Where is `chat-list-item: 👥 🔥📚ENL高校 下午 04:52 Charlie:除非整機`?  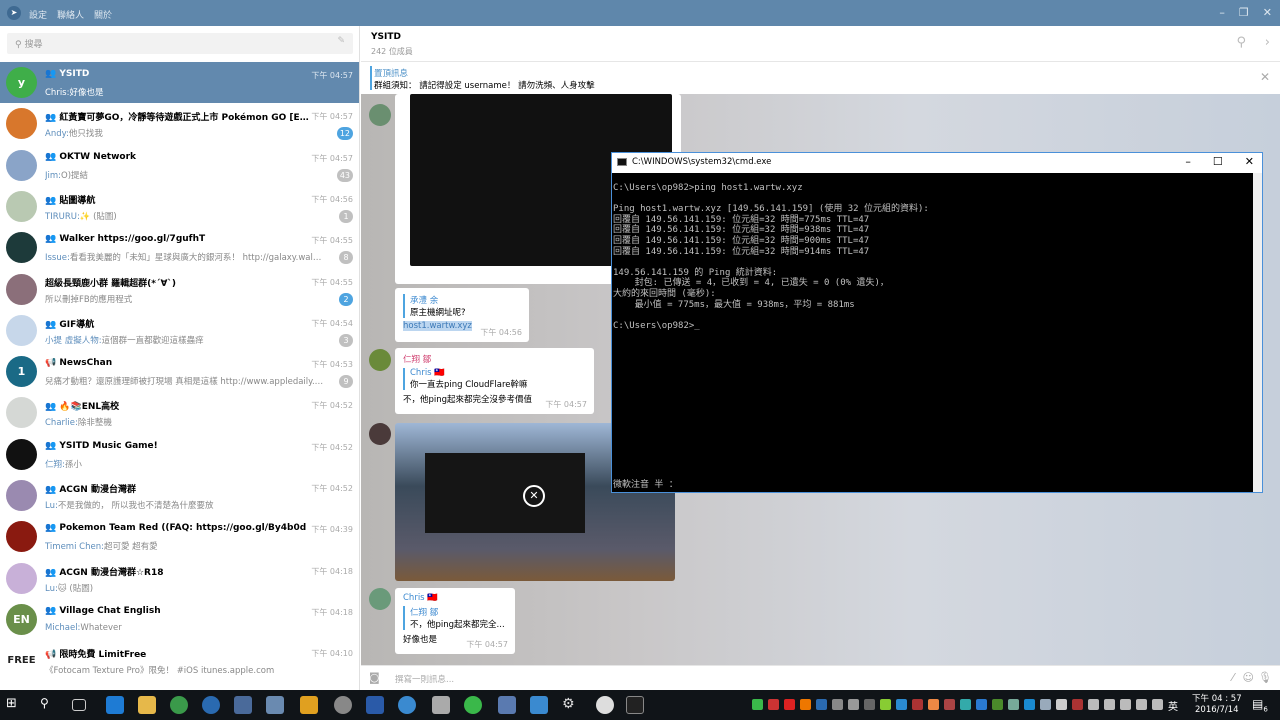 chat-list-item: 👥 🔥📚ENL高校 下午 04:52 Charlie:除非整機 is located at coordinates (179, 412).